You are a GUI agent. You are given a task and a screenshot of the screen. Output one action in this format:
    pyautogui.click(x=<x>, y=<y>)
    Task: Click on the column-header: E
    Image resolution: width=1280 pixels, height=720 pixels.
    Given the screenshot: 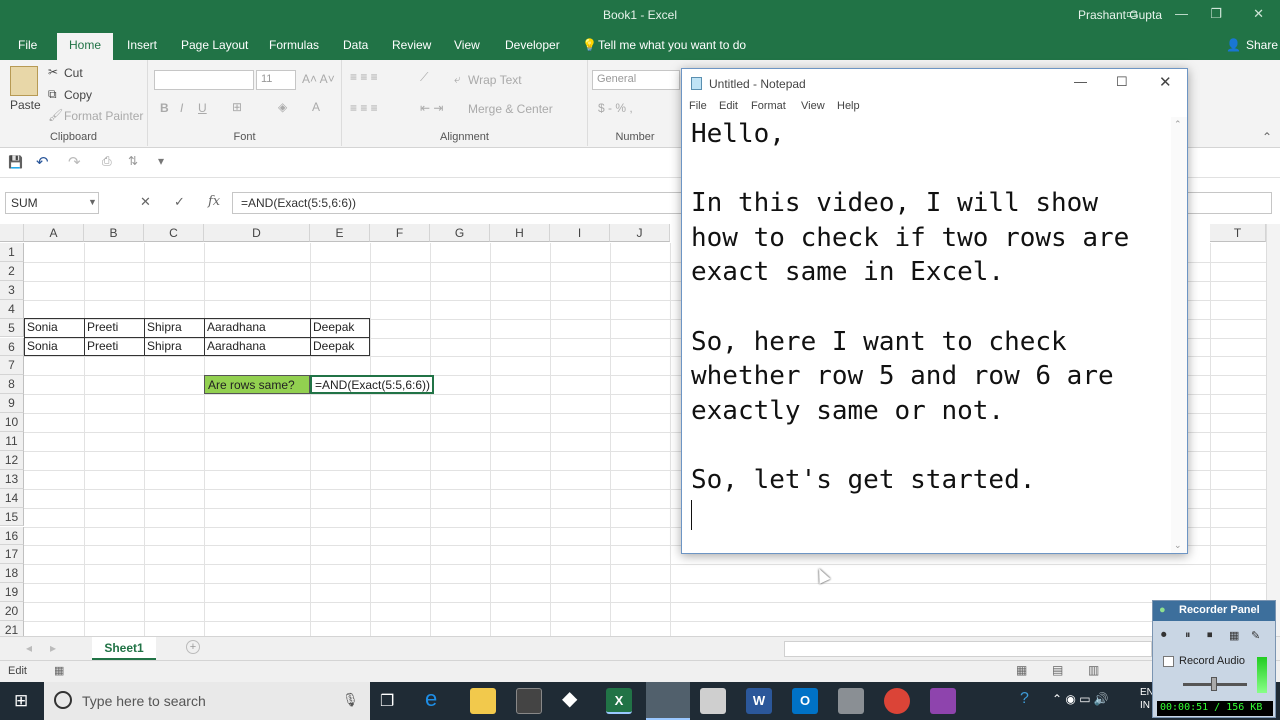 What is the action you would take?
    pyautogui.click(x=340, y=233)
    